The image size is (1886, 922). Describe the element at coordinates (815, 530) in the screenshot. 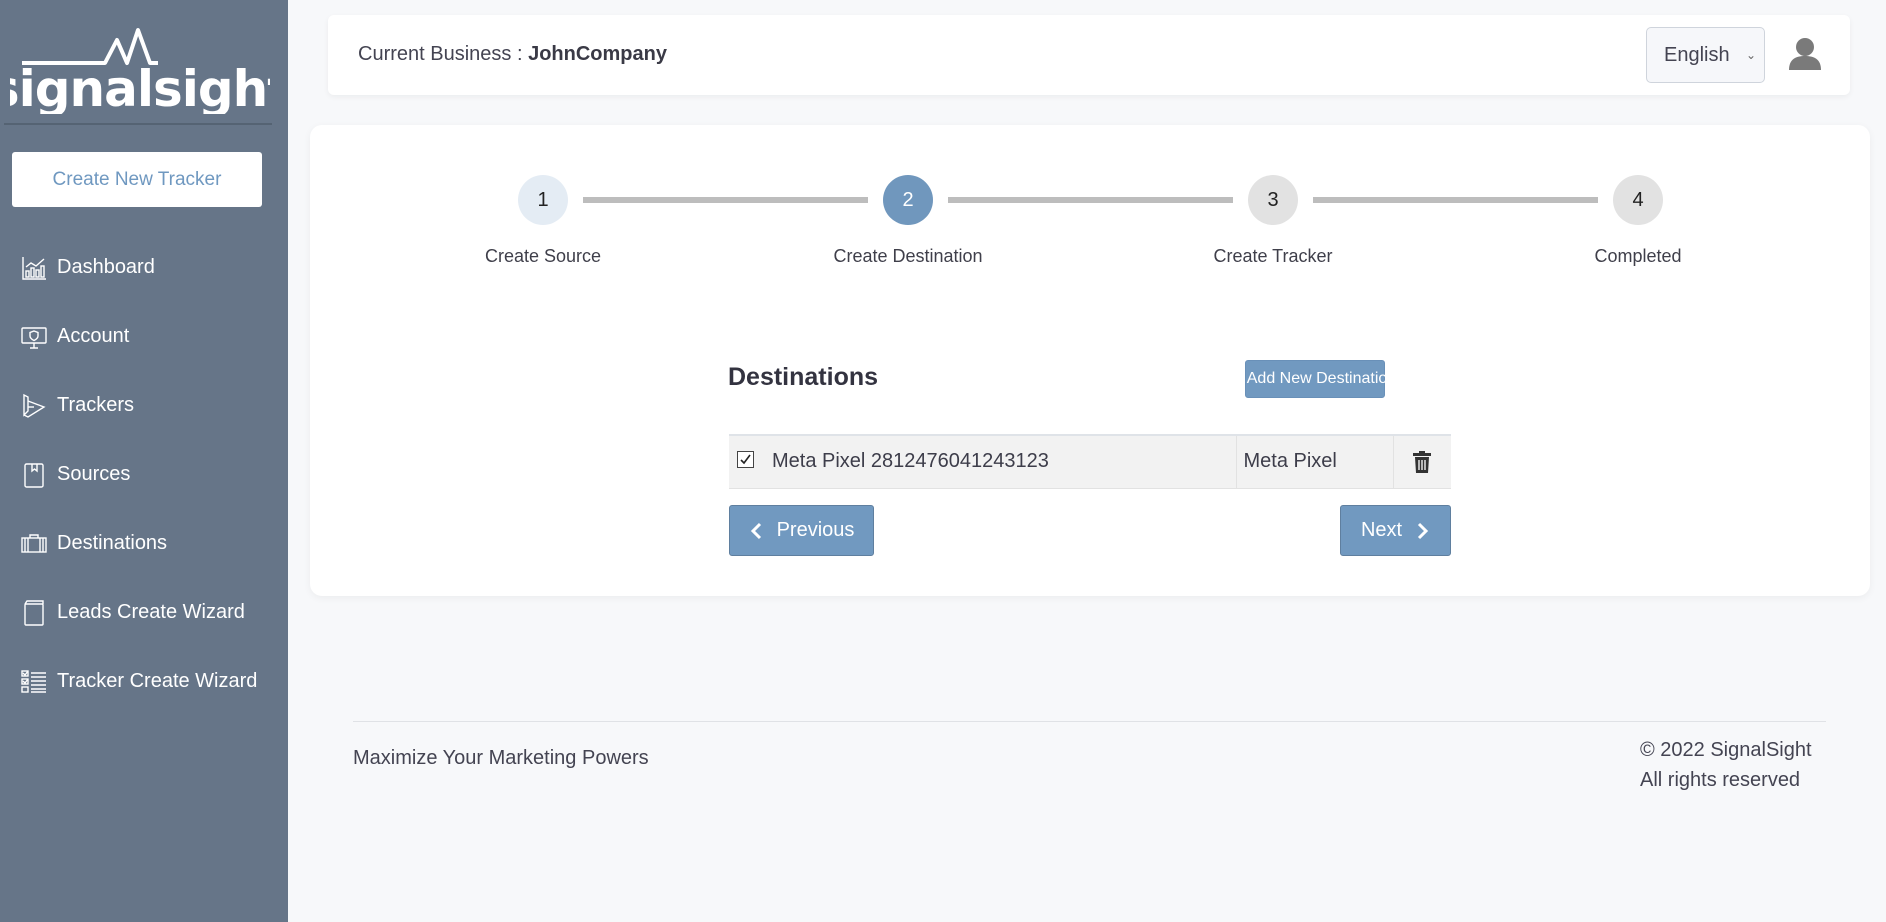

I see `previous-label: Previous` at that location.